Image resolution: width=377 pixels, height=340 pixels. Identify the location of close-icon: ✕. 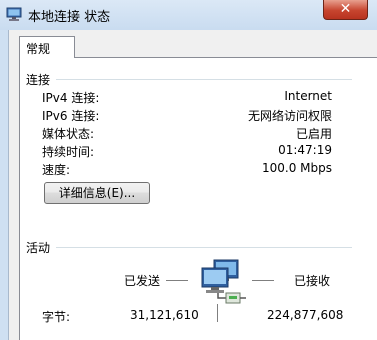
(345, 9).